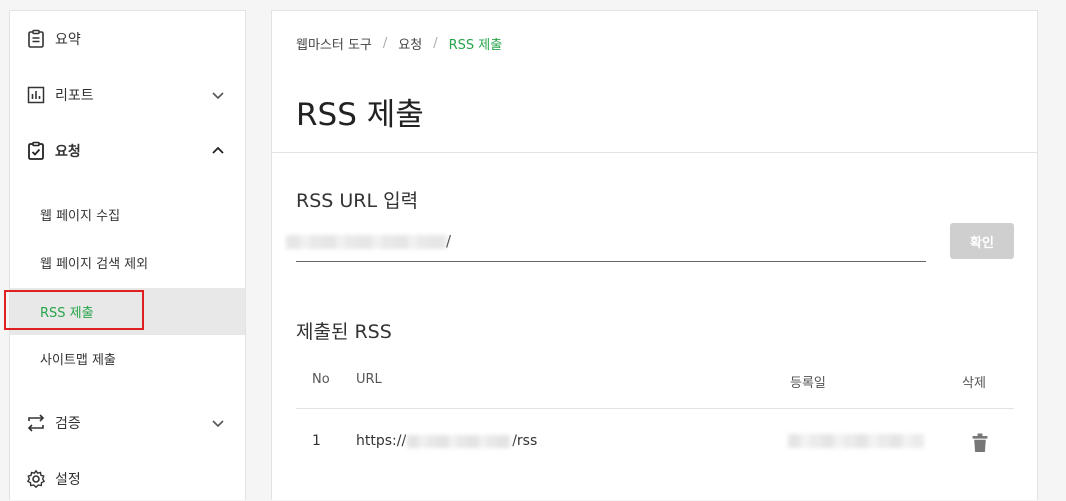  I want to click on sidebar-subitem-rss-submit: RSS 제출, so click(124, 311).